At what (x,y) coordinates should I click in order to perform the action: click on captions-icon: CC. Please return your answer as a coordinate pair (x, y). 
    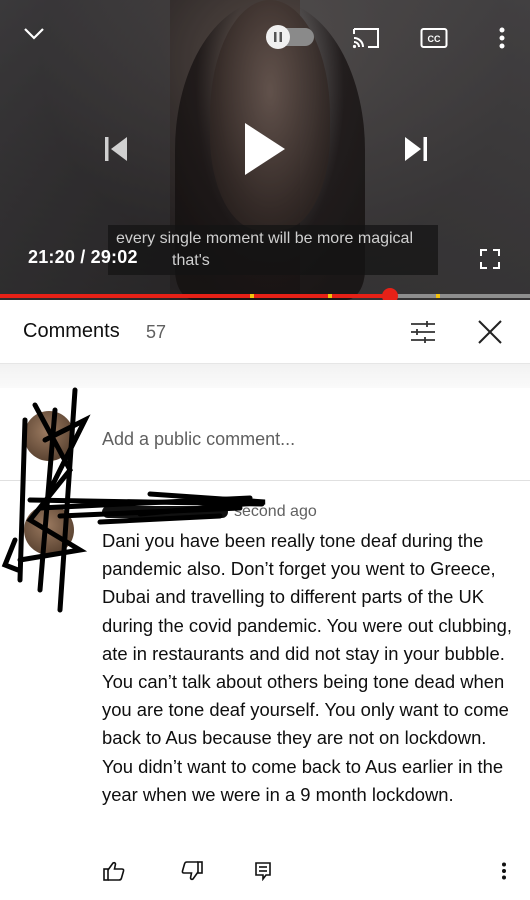
    Looking at the image, I should click on (434, 38).